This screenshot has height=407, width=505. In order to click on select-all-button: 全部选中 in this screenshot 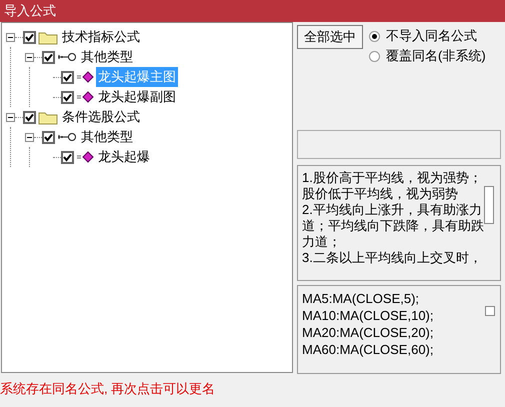, I will do `click(330, 37)`.